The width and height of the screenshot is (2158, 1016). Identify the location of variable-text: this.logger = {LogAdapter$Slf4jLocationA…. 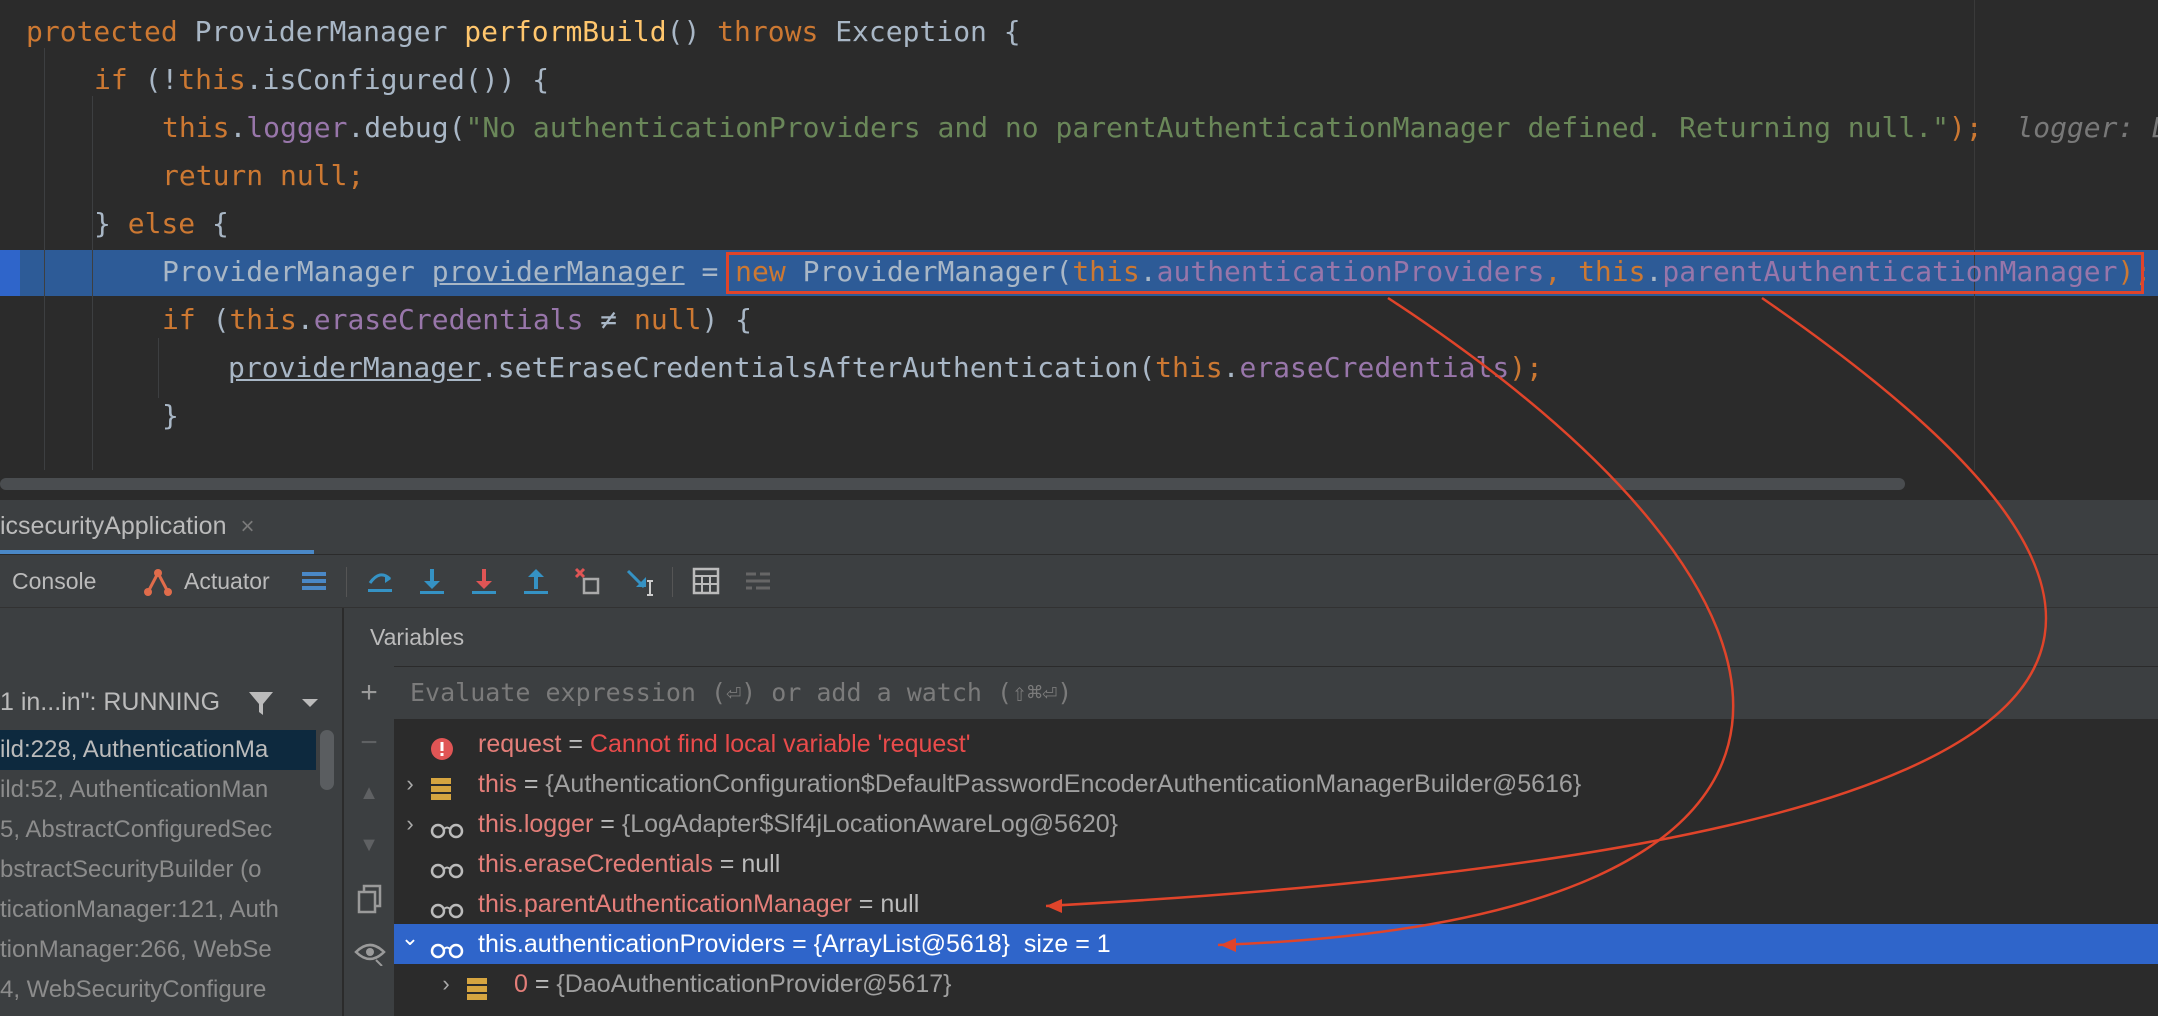
(798, 824).